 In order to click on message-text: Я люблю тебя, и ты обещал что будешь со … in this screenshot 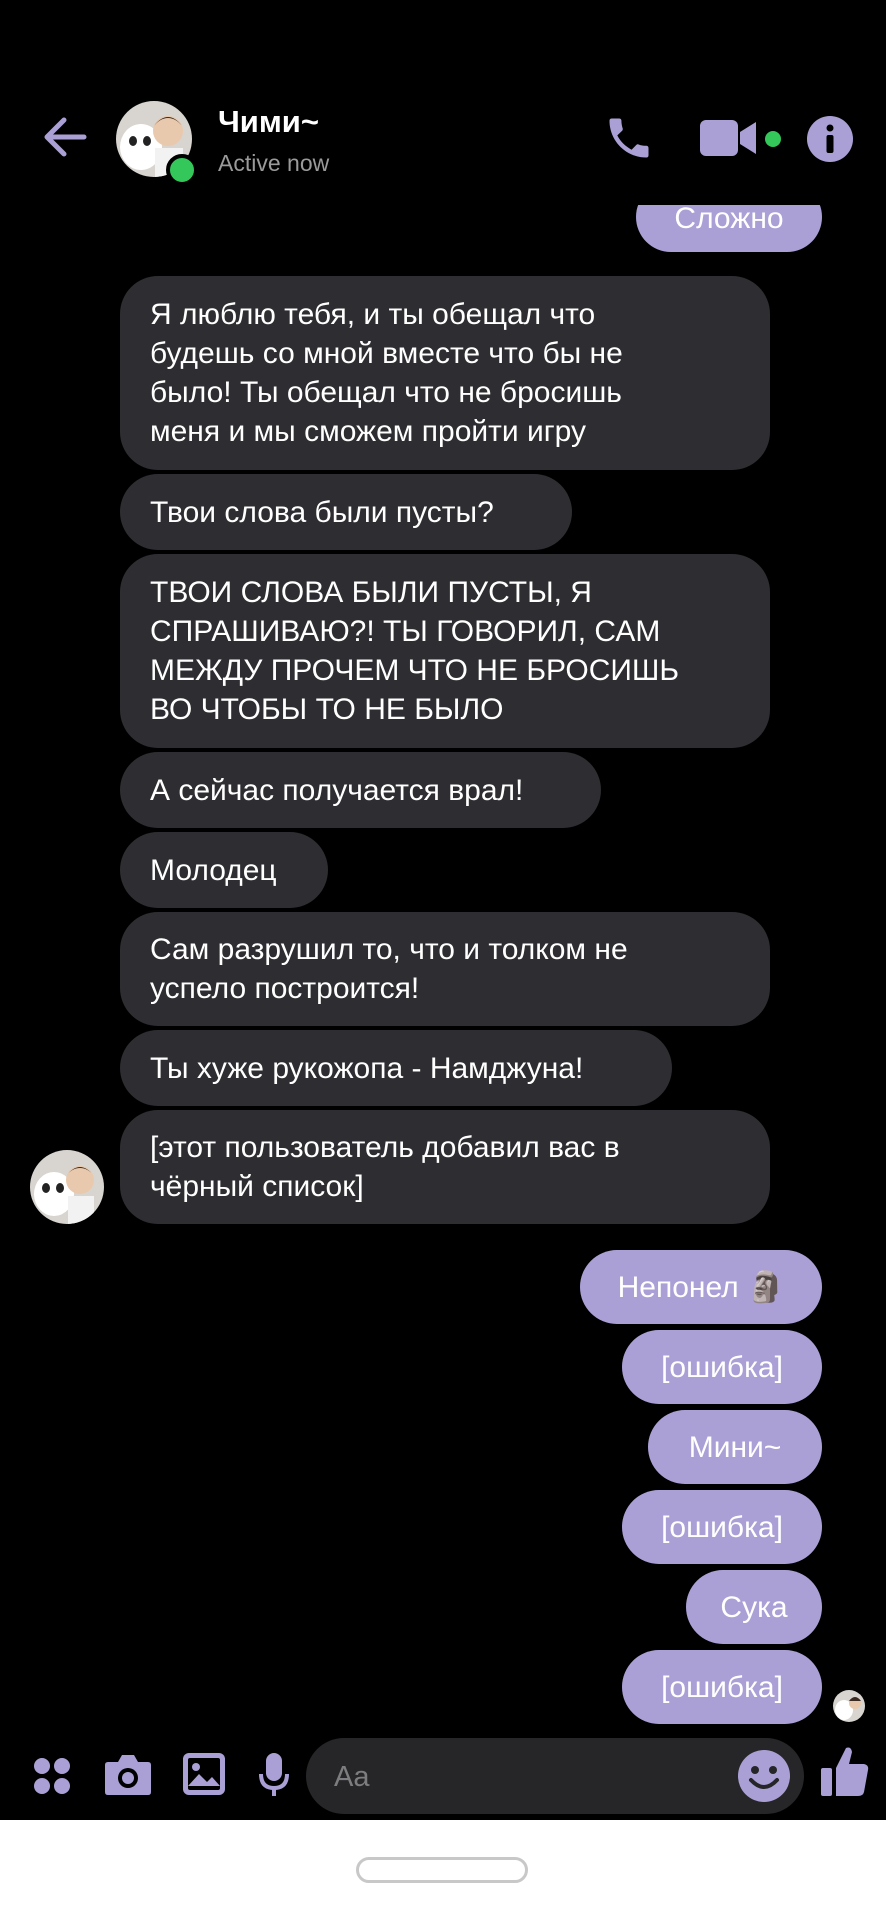, I will do `click(386, 373)`.